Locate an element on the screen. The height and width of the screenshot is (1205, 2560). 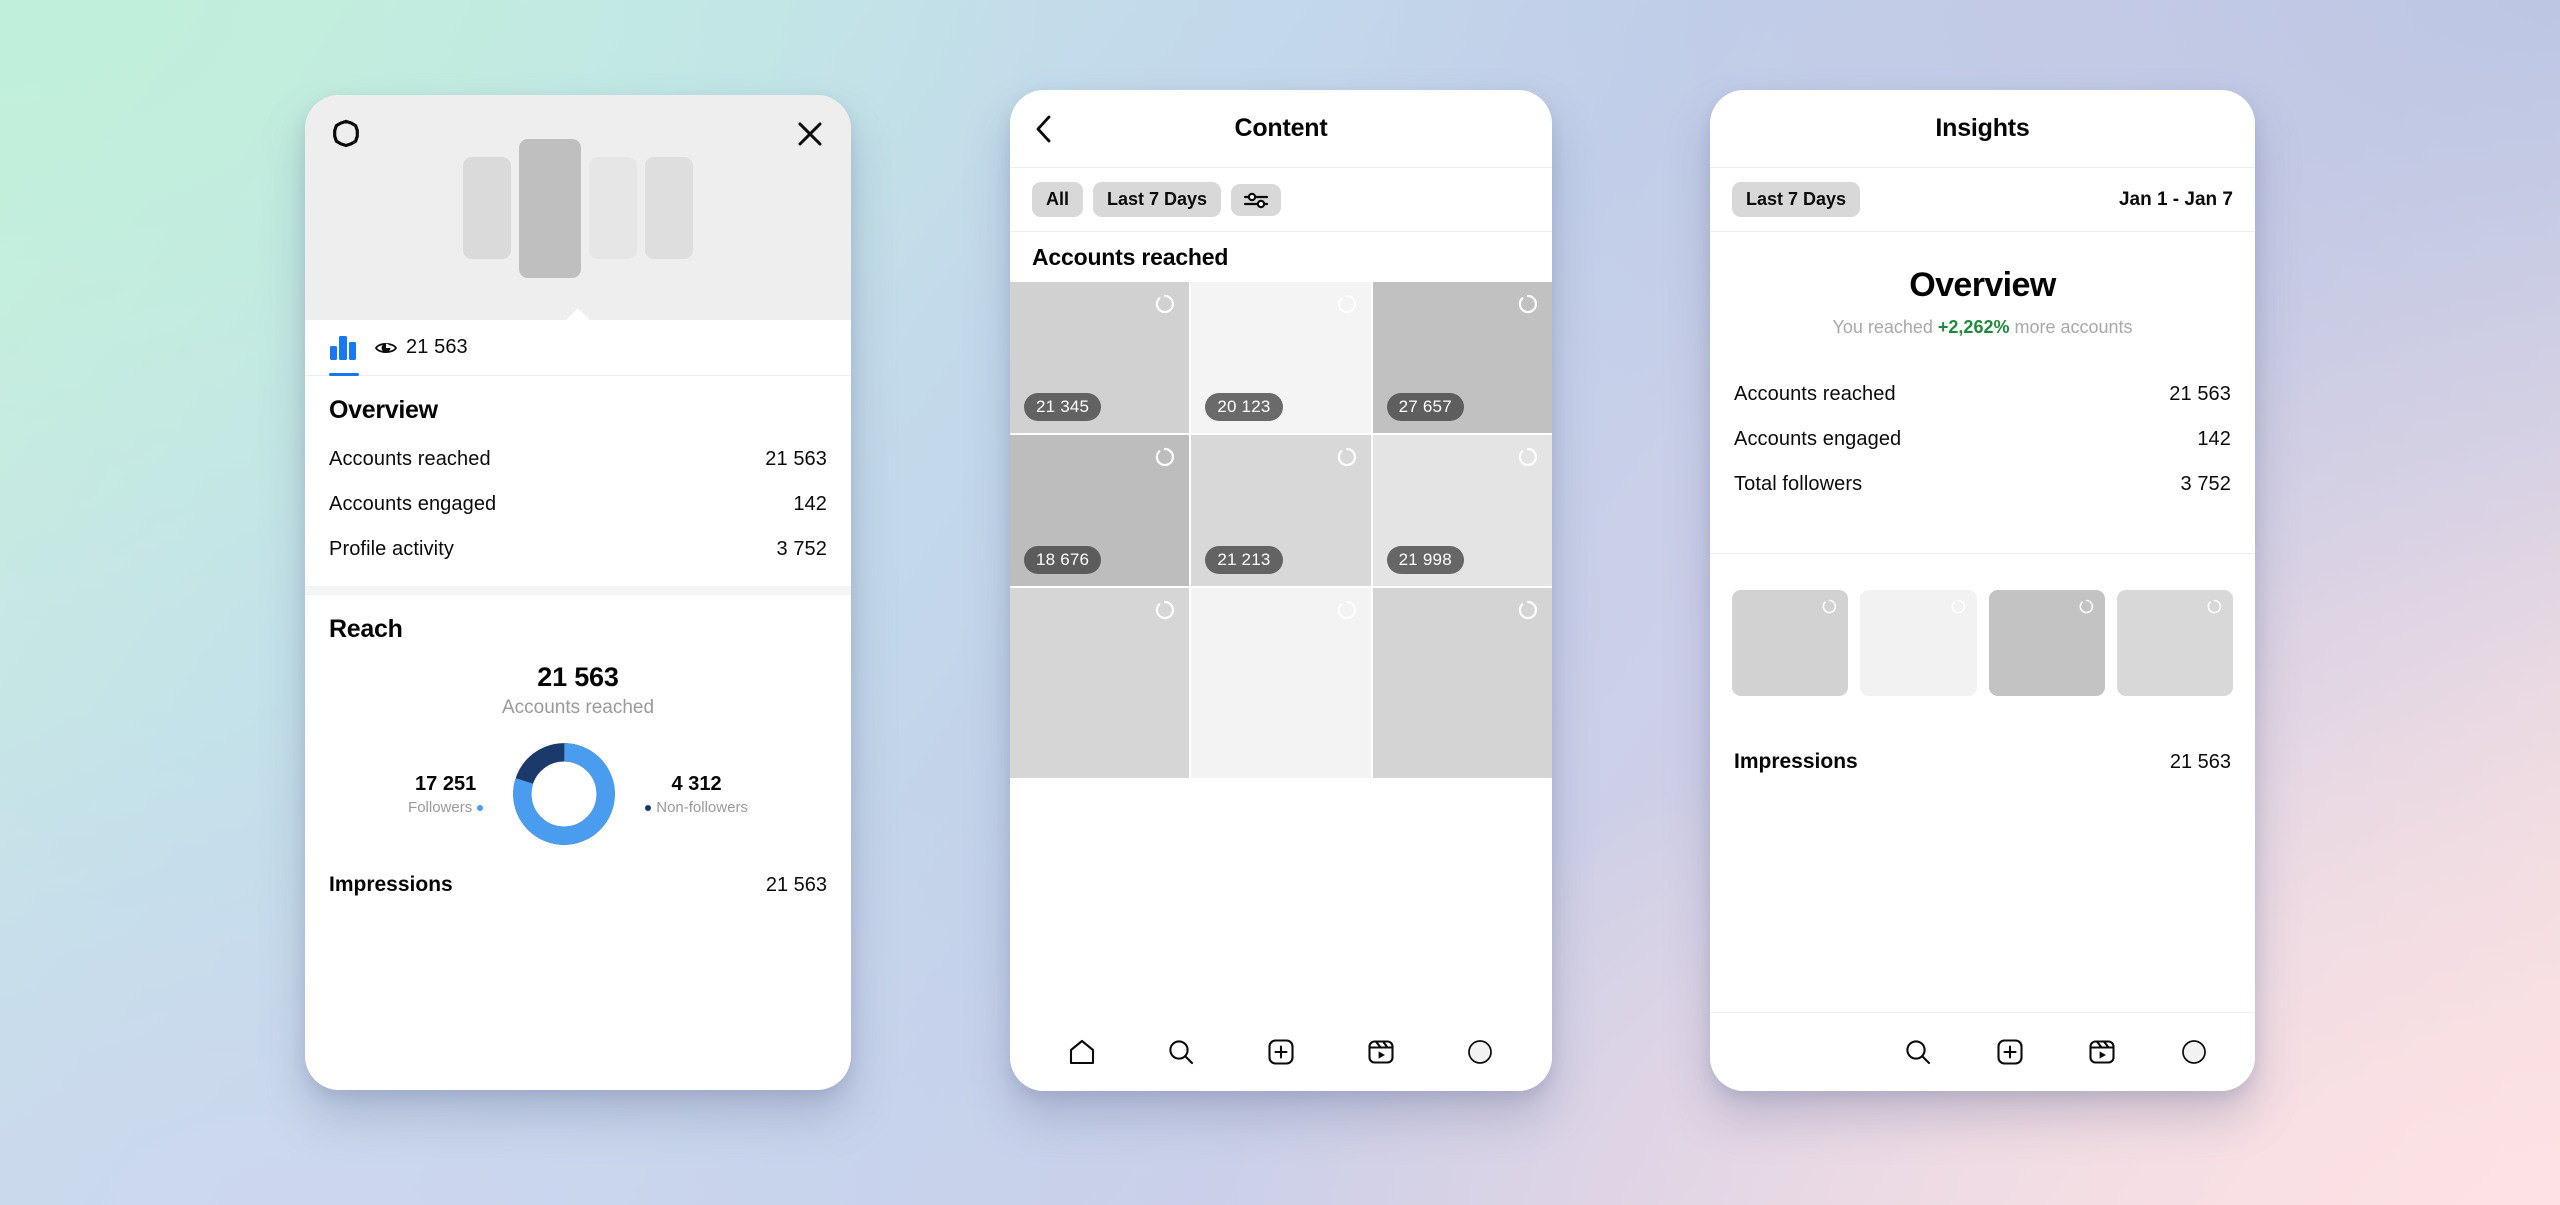
legend-non-followers: 4 312 Non-followers is located at coordinates (696, 794).